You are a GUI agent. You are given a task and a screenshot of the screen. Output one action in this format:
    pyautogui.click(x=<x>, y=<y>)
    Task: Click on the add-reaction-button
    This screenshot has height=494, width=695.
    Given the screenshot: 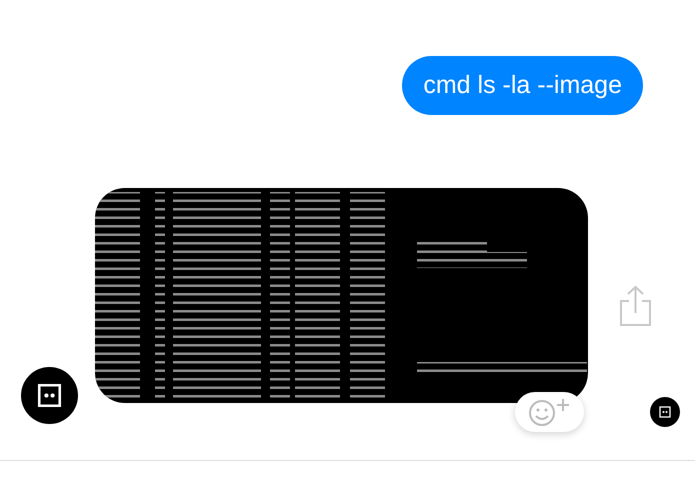 What is the action you would take?
    pyautogui.click(x=549, y=412)
    